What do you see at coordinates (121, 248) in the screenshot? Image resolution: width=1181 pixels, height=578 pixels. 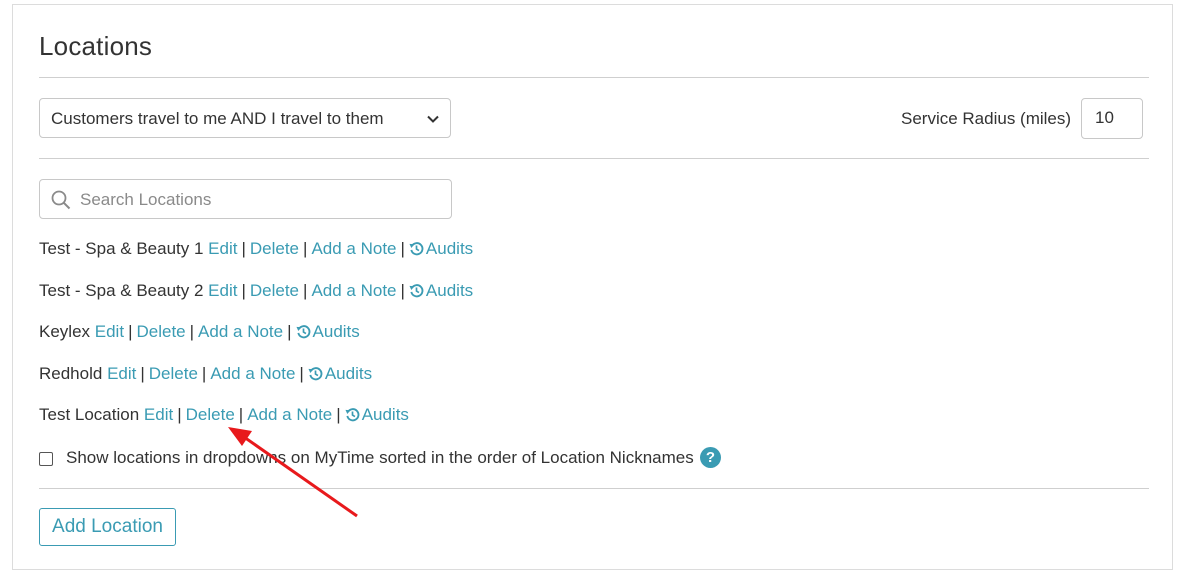 I see `location-name: Test - Spa & Beauty 1` at bounding box center [121, 248].